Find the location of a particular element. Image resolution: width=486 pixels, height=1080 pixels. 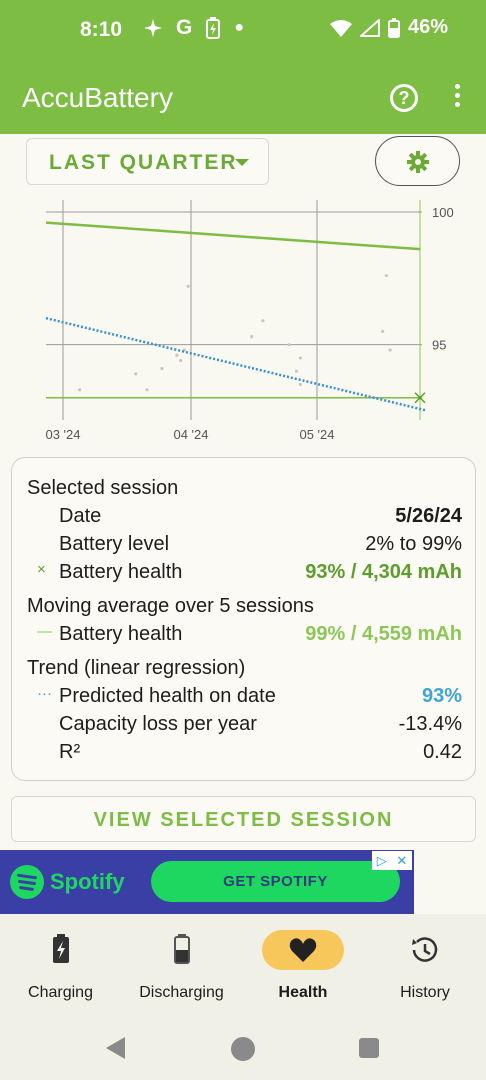

battery-saver-icon is located at coordinates (213, 28).